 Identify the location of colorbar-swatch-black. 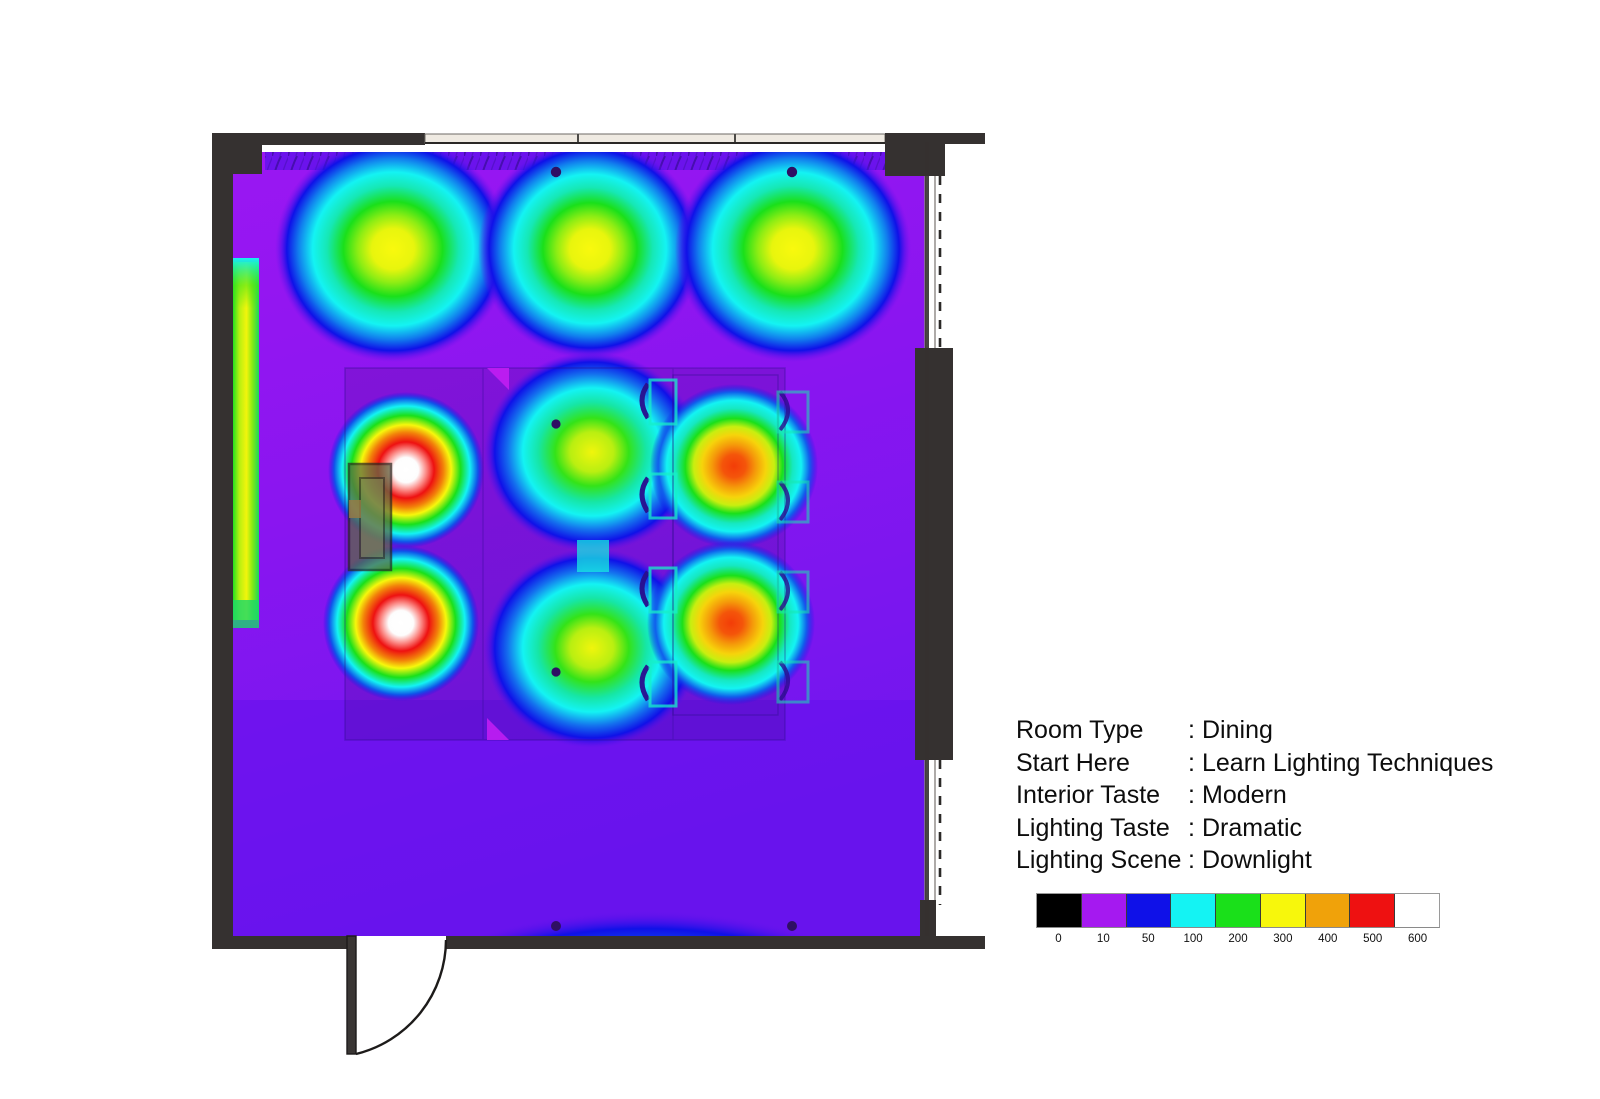
(1059, 910).